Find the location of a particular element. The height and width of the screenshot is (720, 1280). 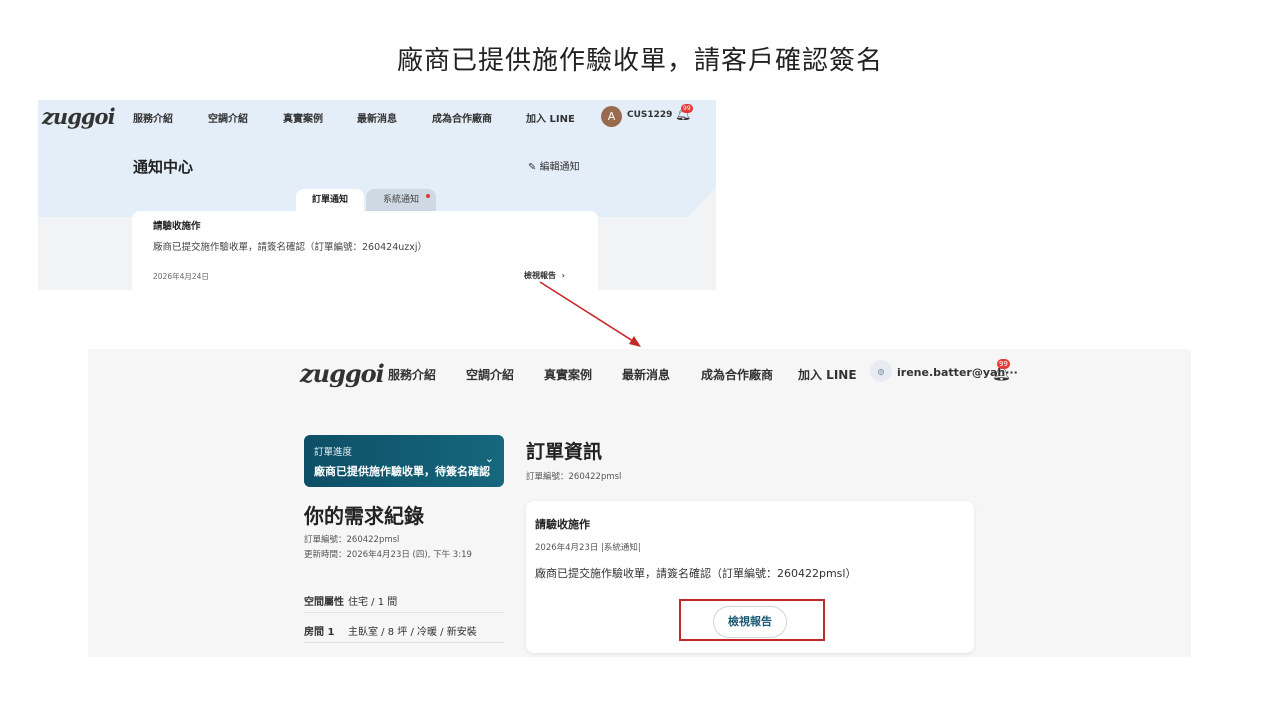

highlight-box is located at coordinates (752, 620).